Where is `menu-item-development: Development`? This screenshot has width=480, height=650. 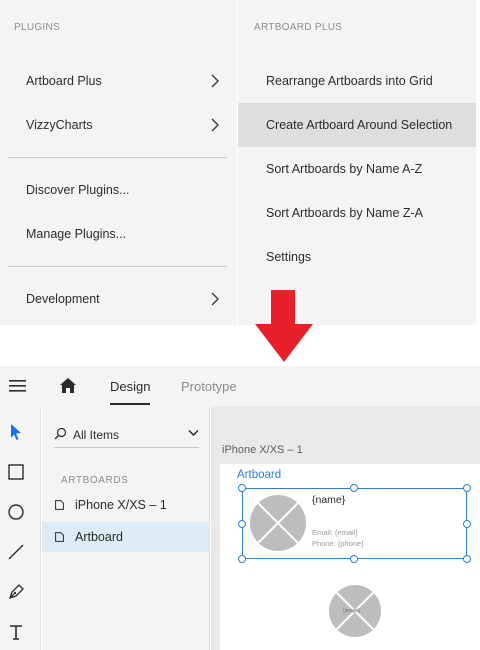 menu-item-development: Development is located at coordinates (118, 299).